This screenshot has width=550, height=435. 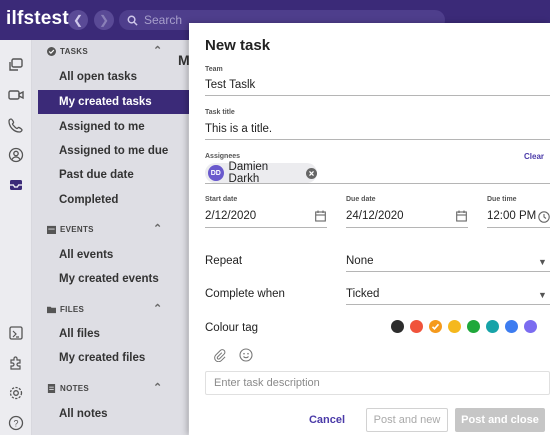 What do you see at coordinates (122, 334) in the screenshot?
I see `sidebar-item-all-files: All files` at bounding box center [122, 334].